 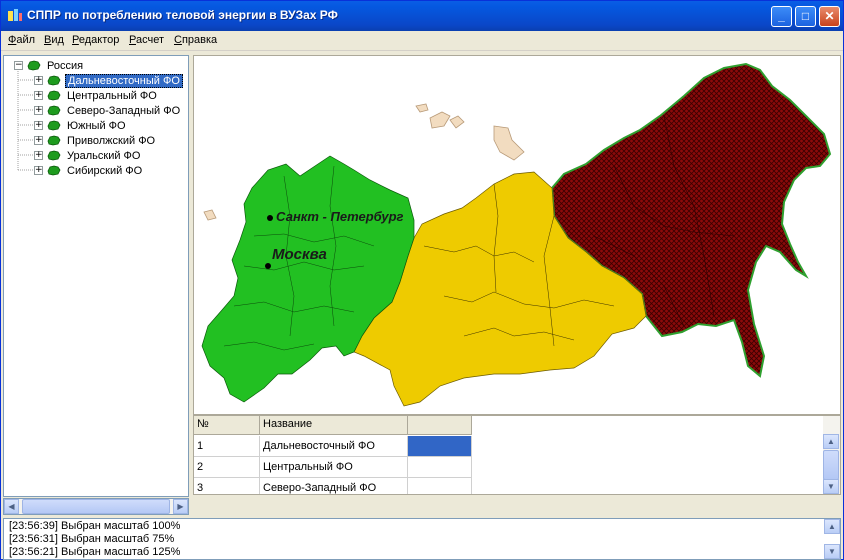 What do you see at coordinates (422, 41) in the screenshot?
I see `menu-bar: Файл Вид Редактор Расчет Справка` at bounding box center [422, 41].